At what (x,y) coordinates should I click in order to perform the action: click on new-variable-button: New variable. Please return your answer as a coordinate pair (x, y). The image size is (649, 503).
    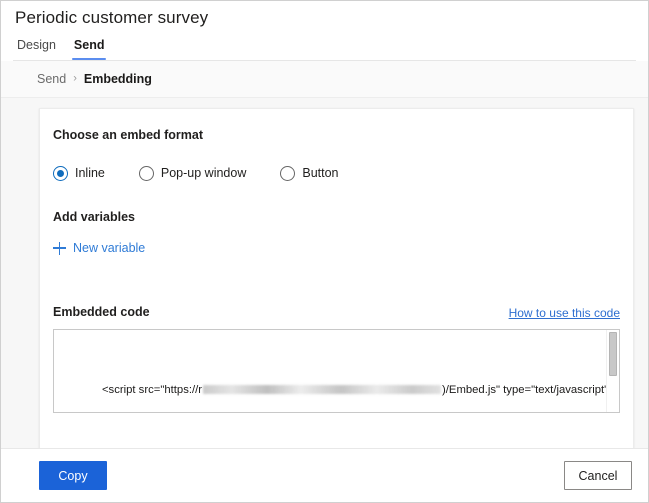
    Looking at the image, I should click on (99, 248).